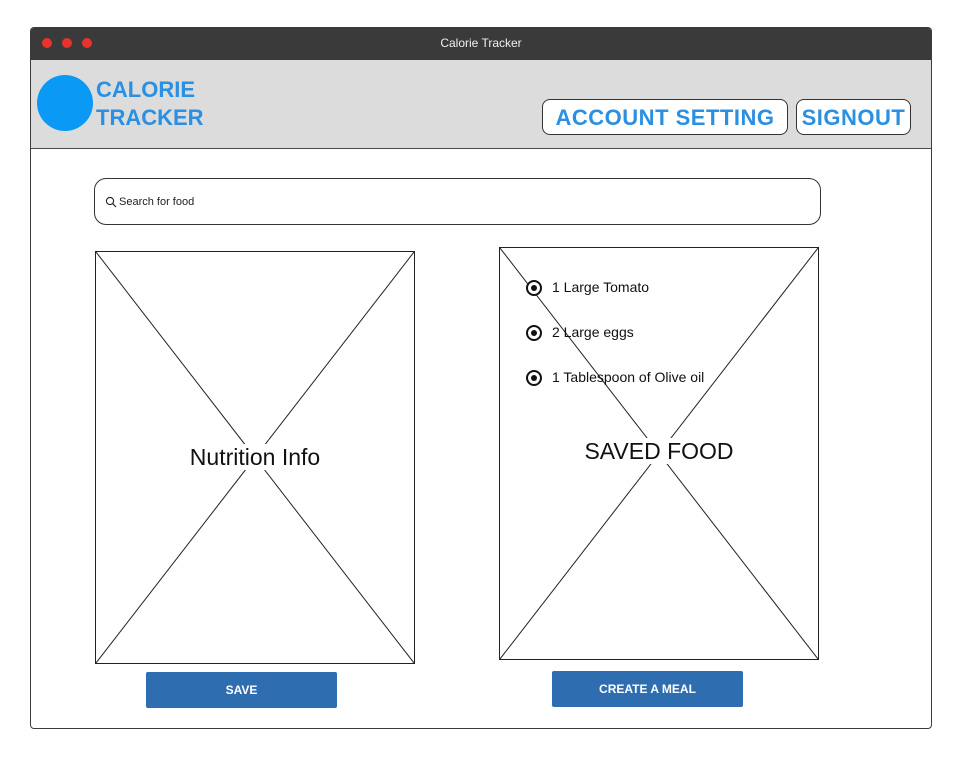 The image size is (968, 771). Describe the element at coordinates (853, 117) in the screenshot. I see `signout-button: SIGNOUT` at that location.